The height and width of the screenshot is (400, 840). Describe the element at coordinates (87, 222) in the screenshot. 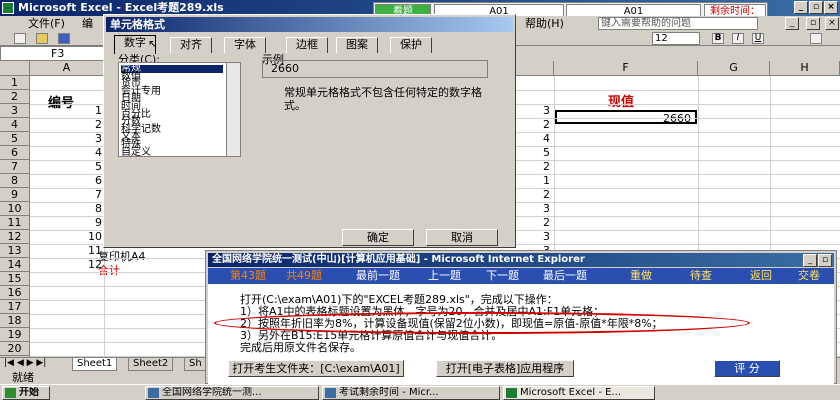

I see `cell-a-value: 9` at that location.